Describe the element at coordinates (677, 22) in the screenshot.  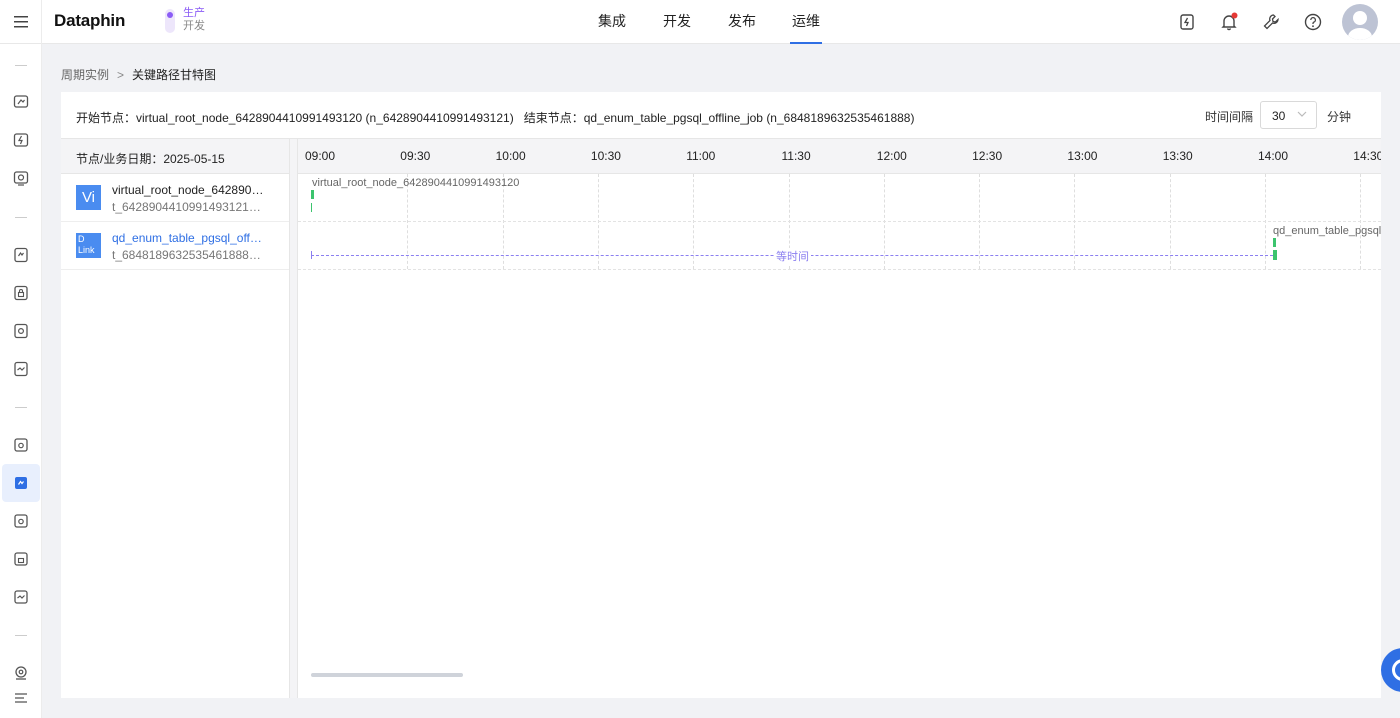
I see `nav-develop: 开发` at that location.